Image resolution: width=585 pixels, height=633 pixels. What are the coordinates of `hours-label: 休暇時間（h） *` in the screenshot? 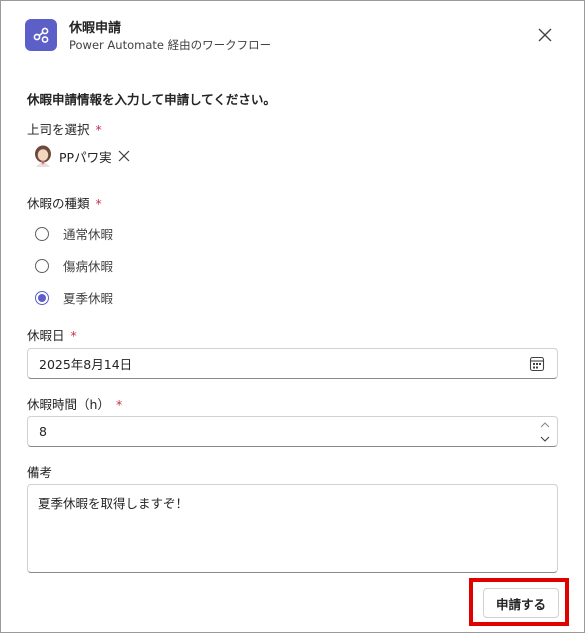 It's located at (75, 404).